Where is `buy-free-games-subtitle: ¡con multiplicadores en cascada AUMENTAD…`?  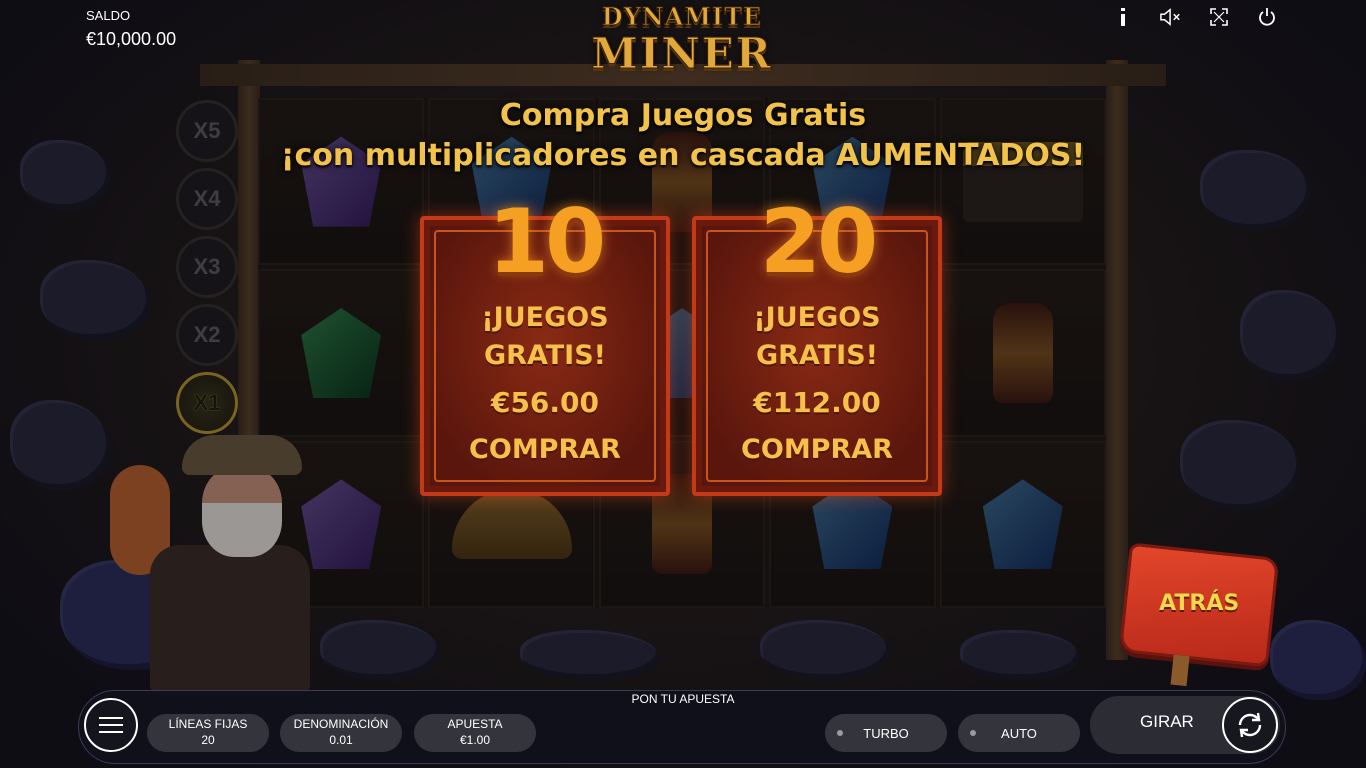 buy-free-games-subtitle: ¡con multiplicadores en cascada AUMENTAD… is located at coordinates (683, 155).